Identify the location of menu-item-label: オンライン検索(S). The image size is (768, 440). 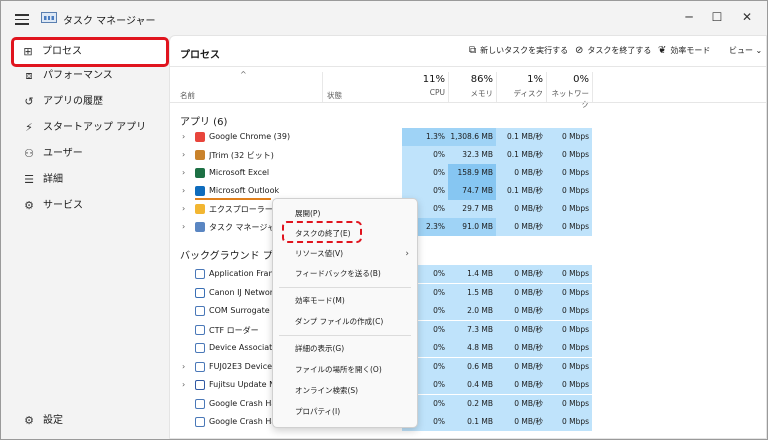
(327, 390).